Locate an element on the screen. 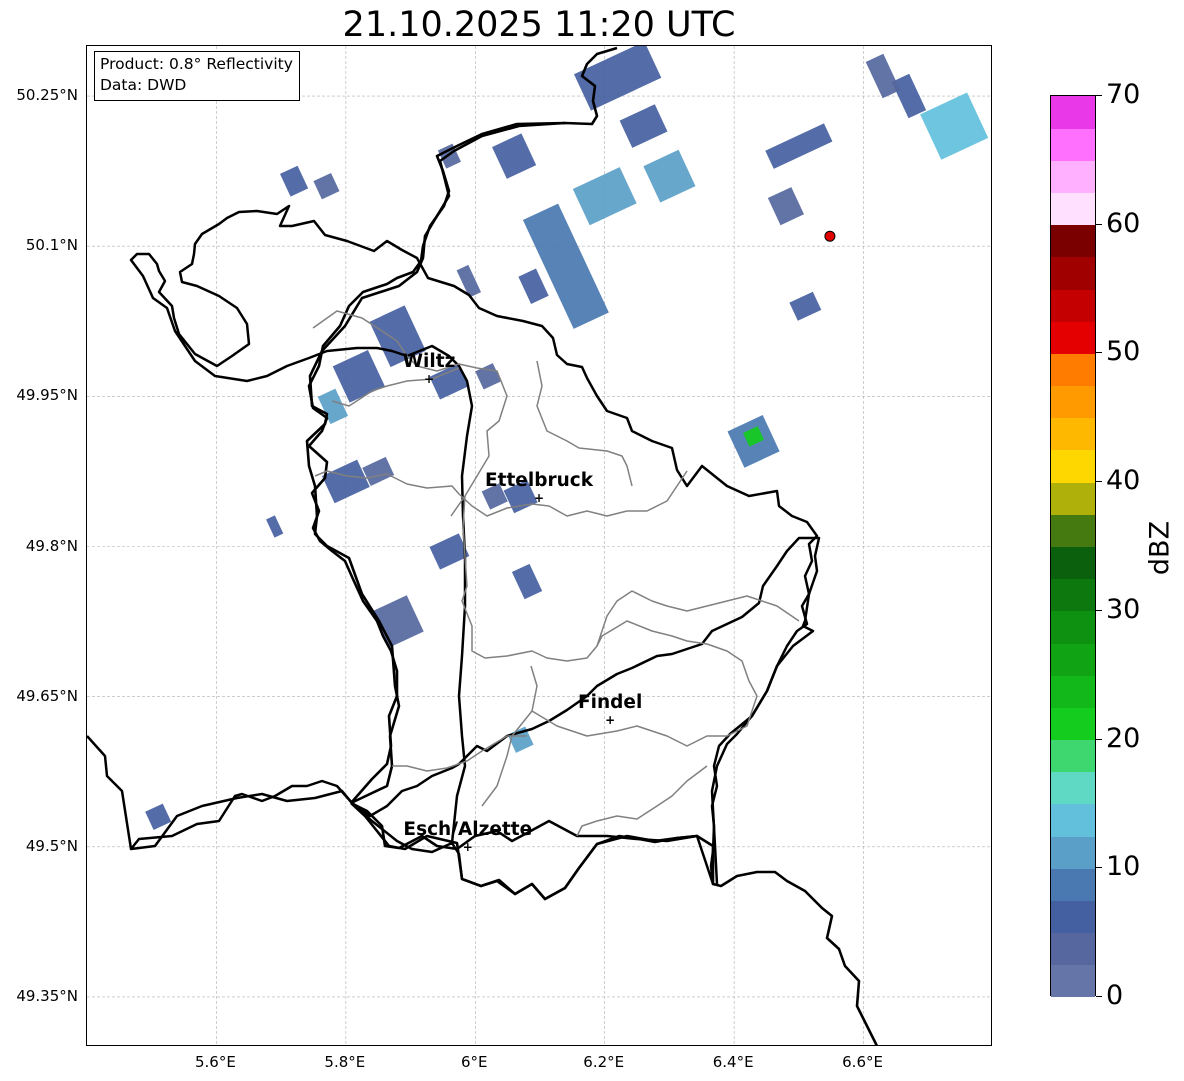 The width and height of the screenshot is (1184, 1081). lon-tick-label: 5.8°E is located at coordinates (345, 1062).